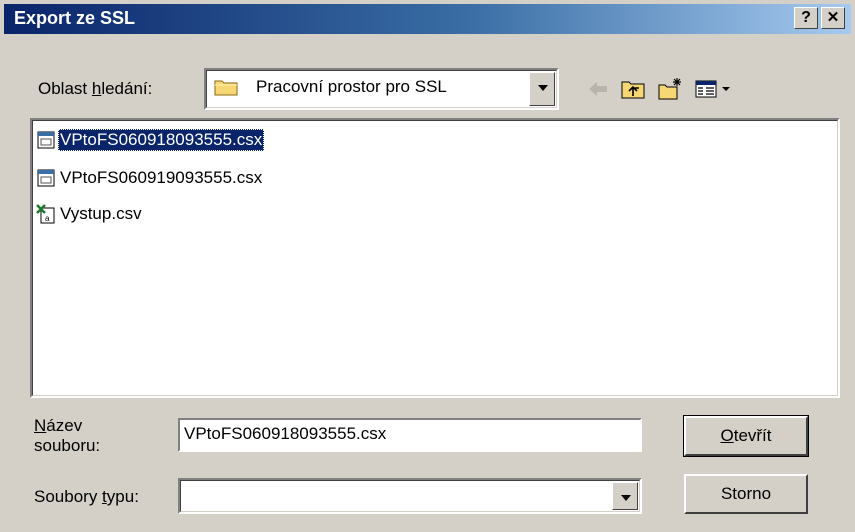 The height and width of the screenshot is (532, 855). I want to click on file-name: VPtoFS060918093555.csx, so click(161, 140).